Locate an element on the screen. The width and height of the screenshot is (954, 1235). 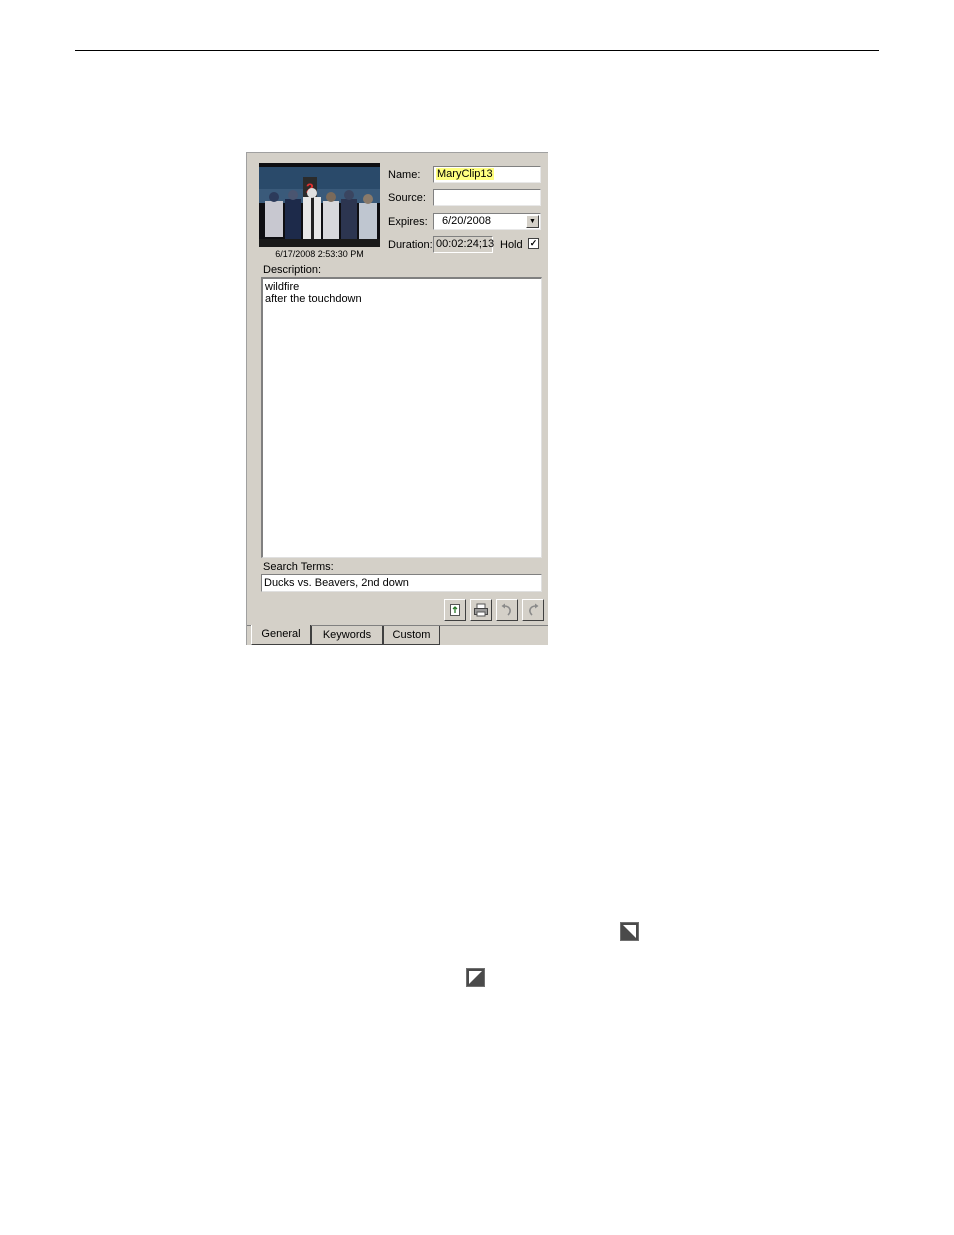
redo-icon is located at coordinates (534, 609).